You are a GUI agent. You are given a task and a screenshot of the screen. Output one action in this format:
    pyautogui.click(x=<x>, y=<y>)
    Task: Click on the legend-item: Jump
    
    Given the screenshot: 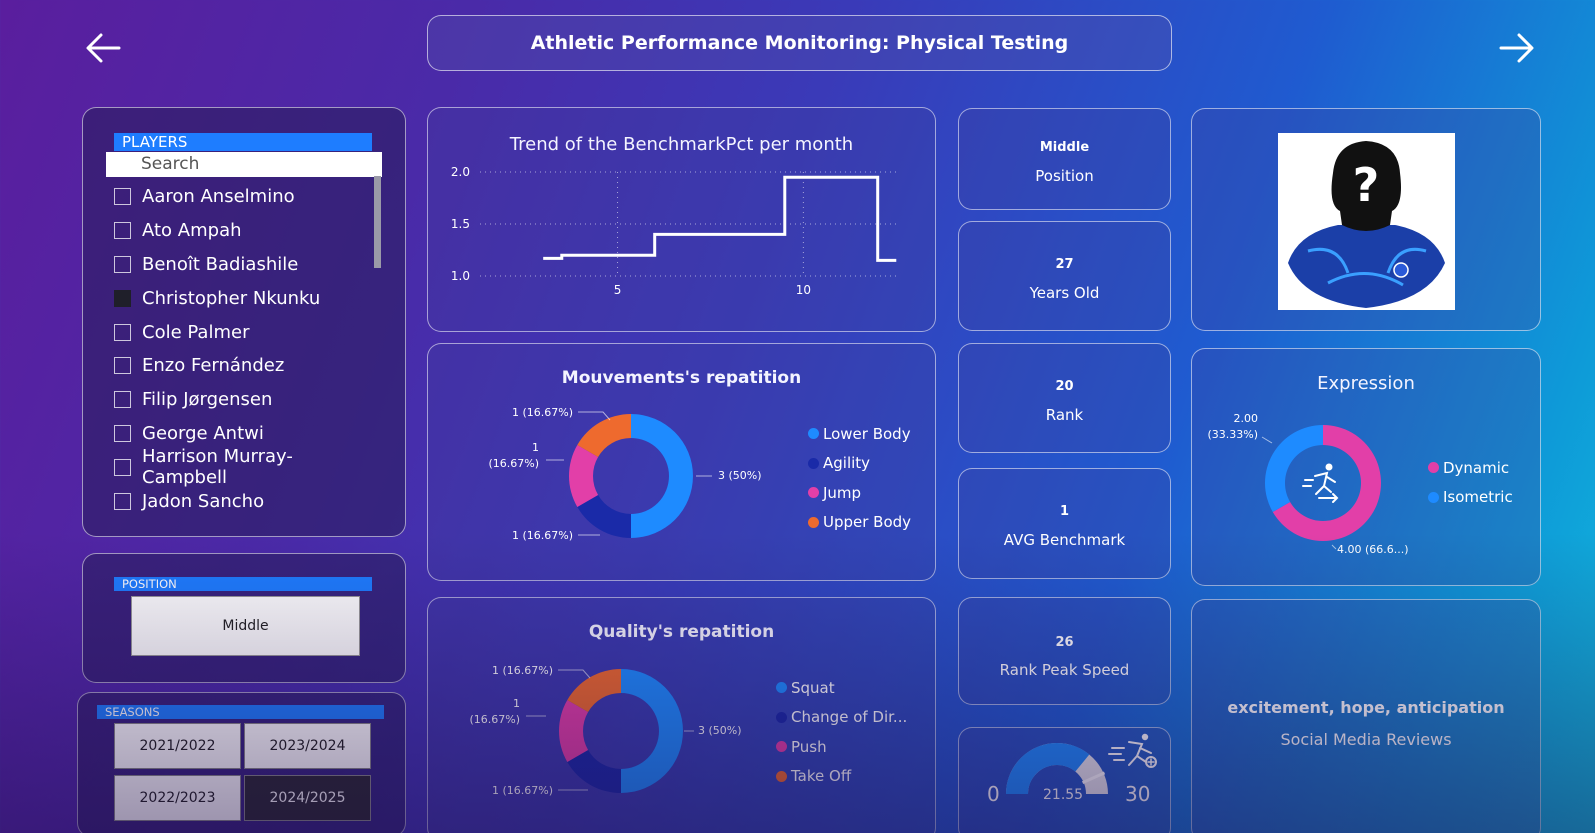 What is the action you would take?
    pyautogui.click(x=859, y=493)
    